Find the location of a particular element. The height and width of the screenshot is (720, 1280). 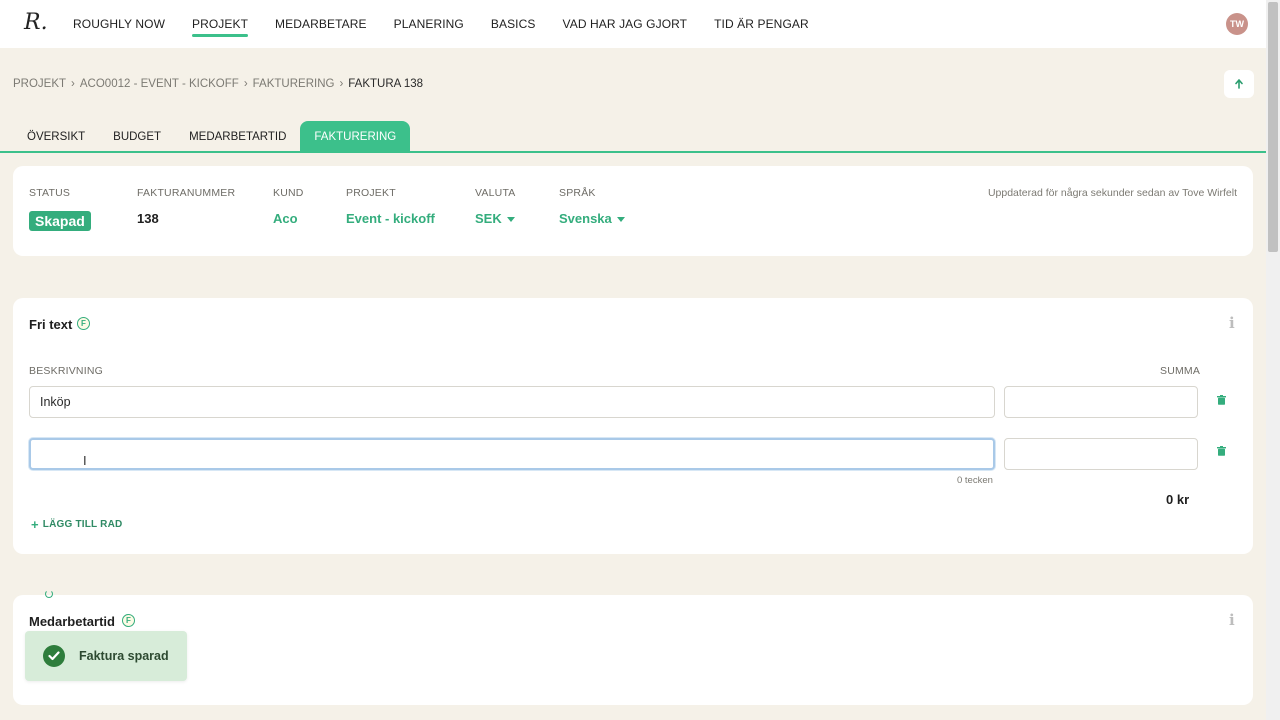

customer-link: Aco is located at coordinates (285, 218).